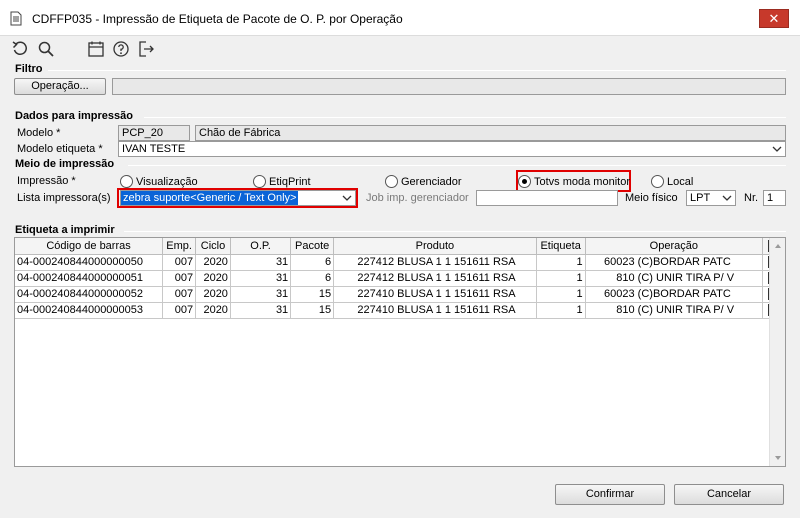 The width and height of the screenshot is (800, 518). Describe the element at coordinates (431, 182) in the screenshot. I see `radio-gerenciador-label: Gerenciador` at that location.